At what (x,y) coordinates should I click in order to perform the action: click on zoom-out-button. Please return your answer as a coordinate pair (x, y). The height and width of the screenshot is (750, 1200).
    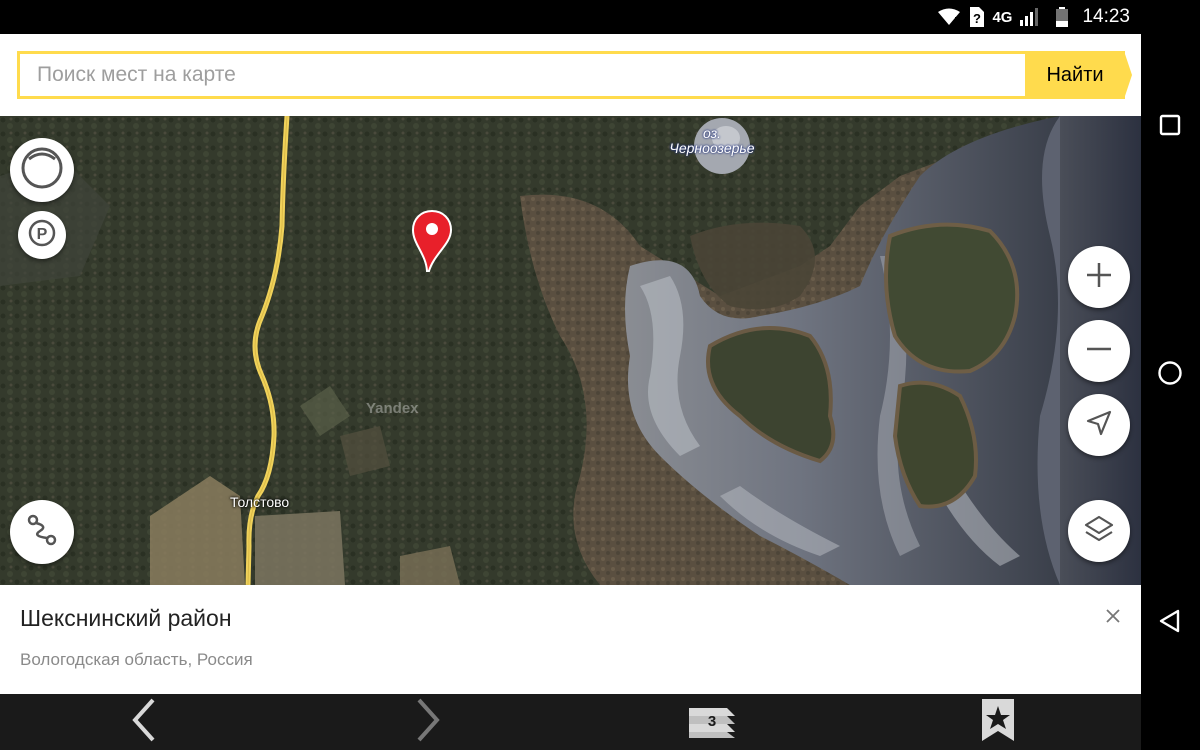
    Looking at the image, I should click on (1099, 351).